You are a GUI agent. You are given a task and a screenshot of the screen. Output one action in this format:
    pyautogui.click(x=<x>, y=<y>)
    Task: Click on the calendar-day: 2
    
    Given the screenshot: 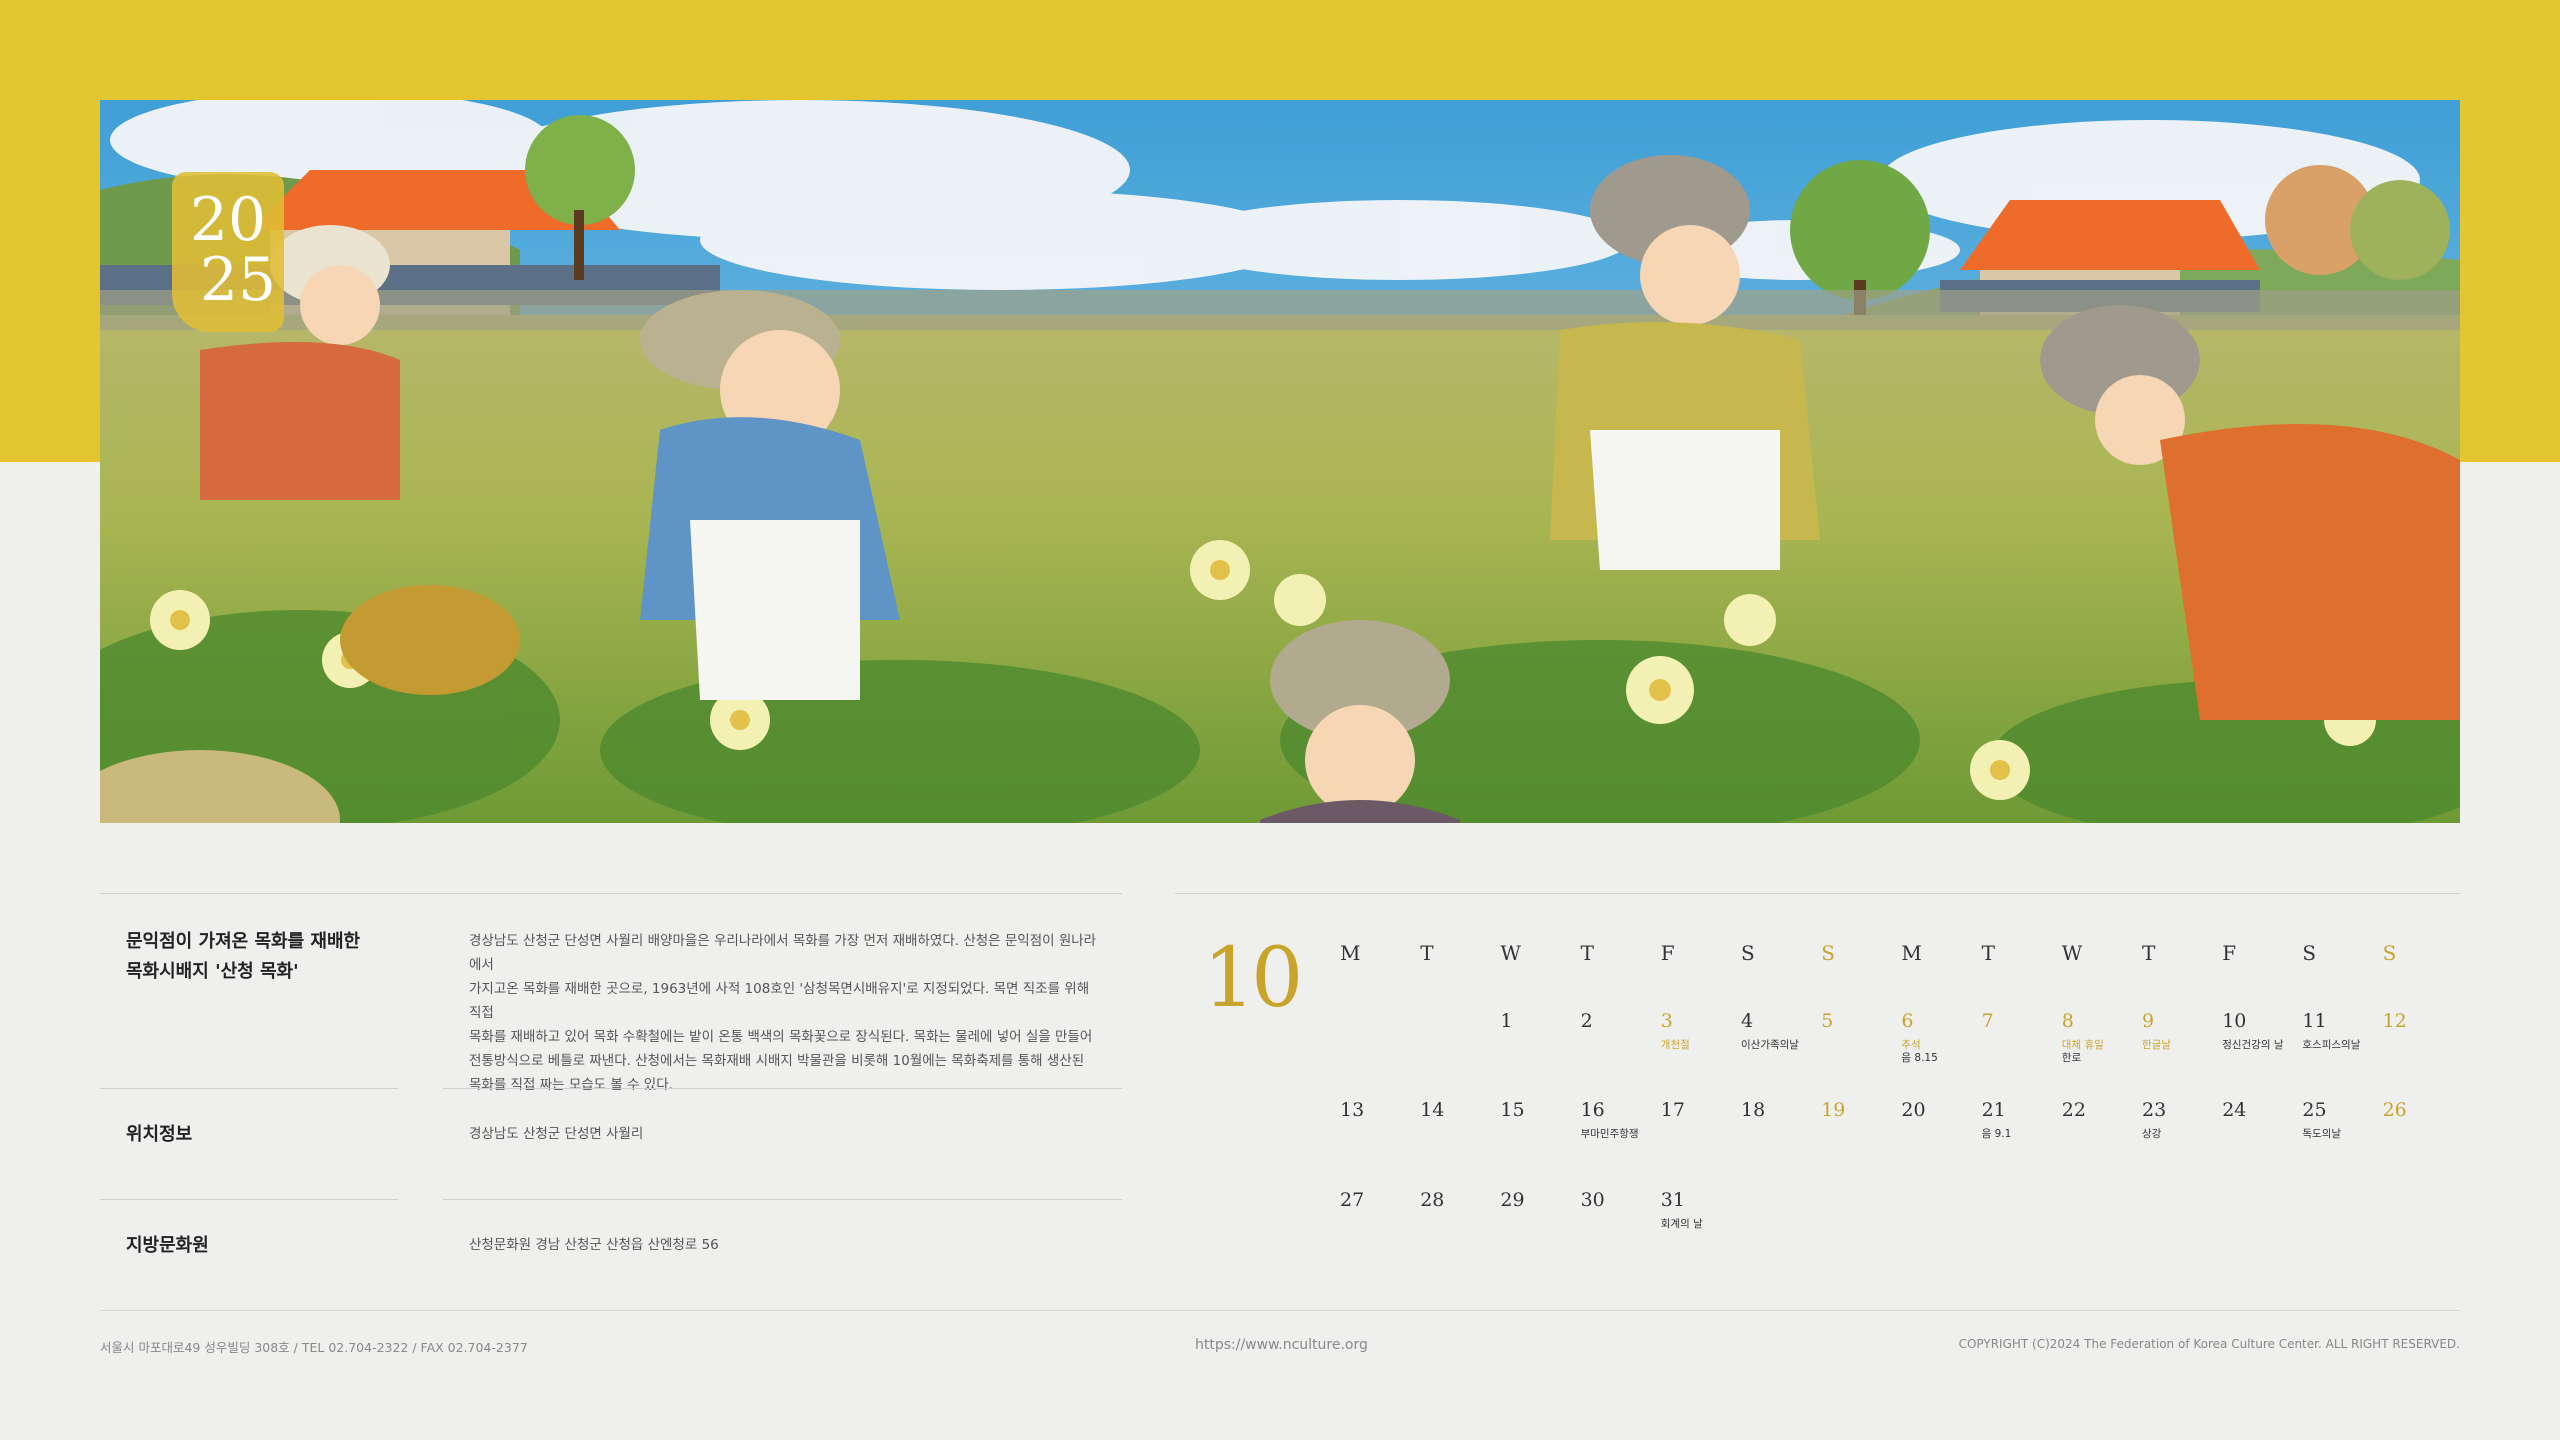 What is the action you would take?
    pyautogui.click(x=1586, y=1021)
    